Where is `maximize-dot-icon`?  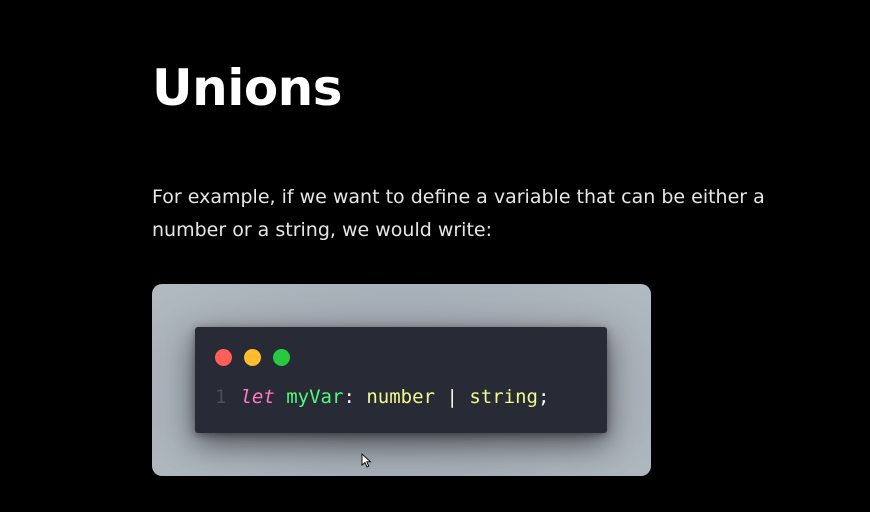 maximize-dot-icon is located at coordinates (281, 357).